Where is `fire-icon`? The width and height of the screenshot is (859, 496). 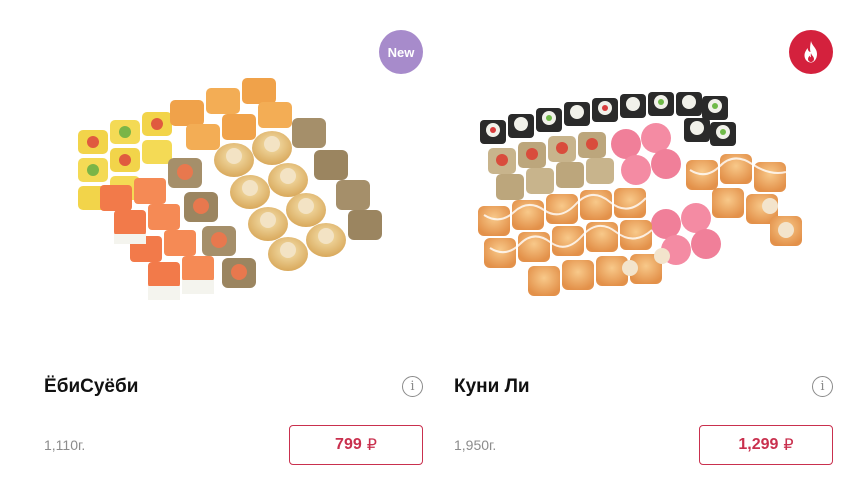 fire-icon is located at coordinates (810, 52).